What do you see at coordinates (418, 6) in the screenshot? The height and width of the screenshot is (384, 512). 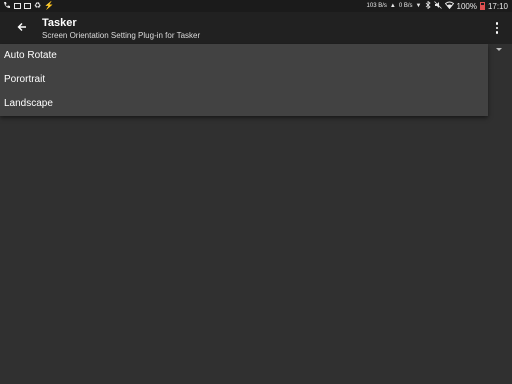 I see `download-arrow-icon: ▼` at bounding box center [418, 6].